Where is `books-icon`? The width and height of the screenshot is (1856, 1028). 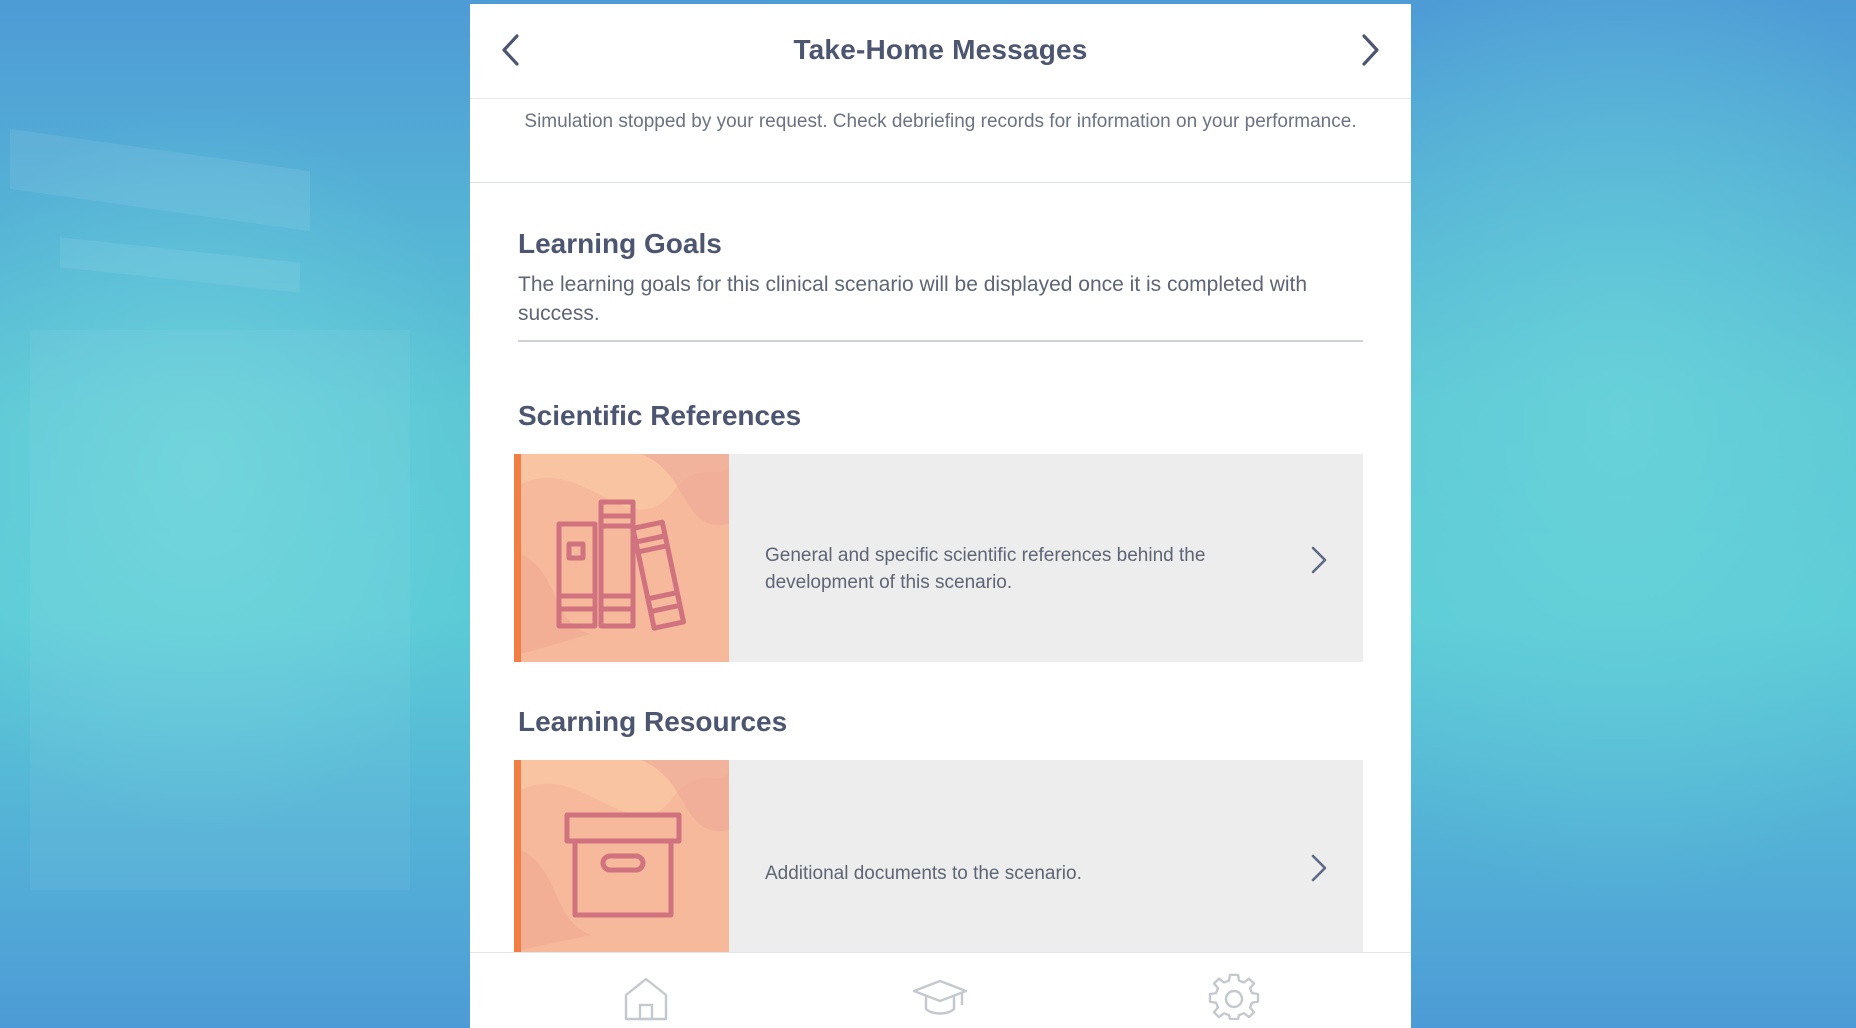 books-icon is located at coordinates (625, 558).